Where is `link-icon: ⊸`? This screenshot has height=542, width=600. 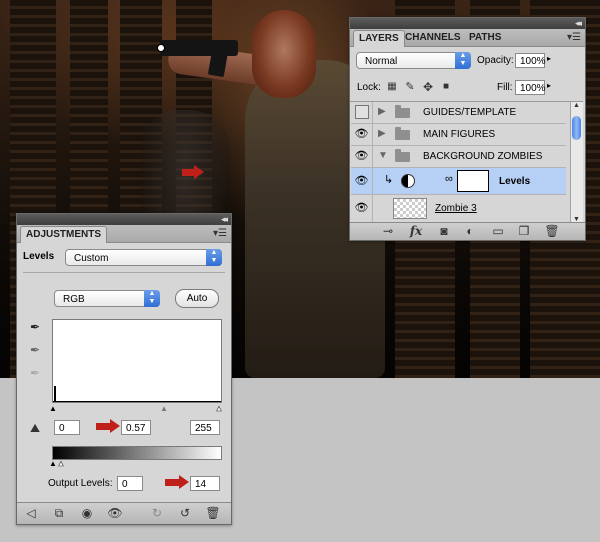 link-icon: ⊸ is located at coordinates (388, 231).